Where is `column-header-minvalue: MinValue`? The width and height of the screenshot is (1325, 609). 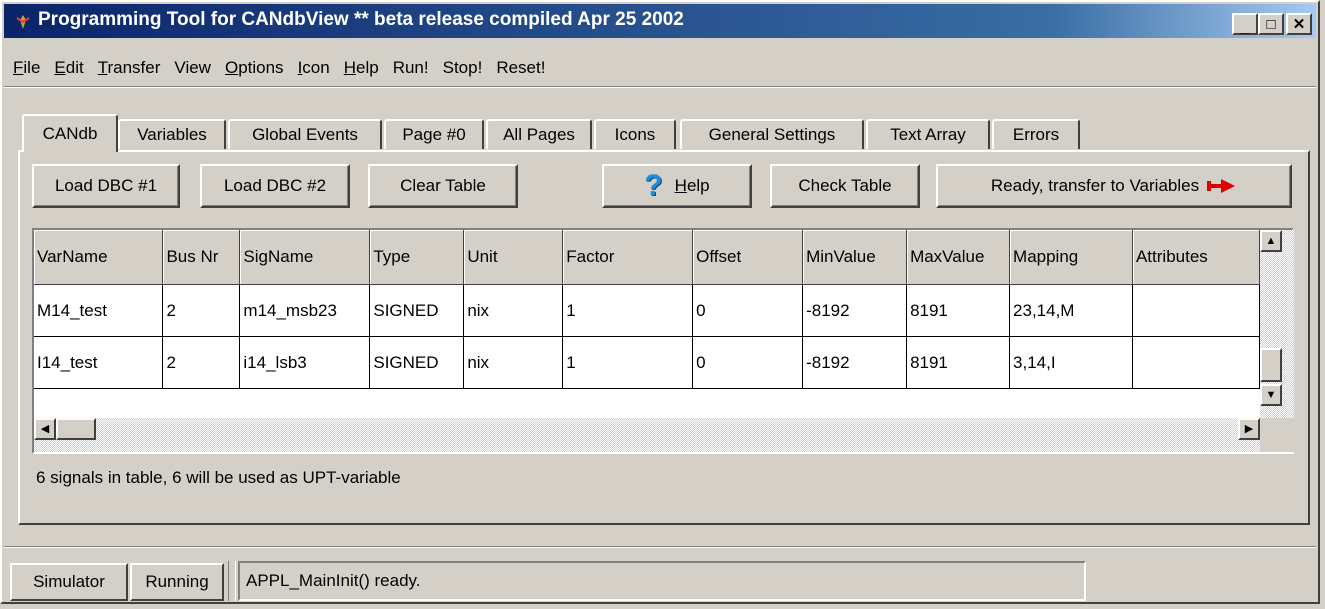 column-header-minvalue: MinValue is located at coordinates (855, 257).